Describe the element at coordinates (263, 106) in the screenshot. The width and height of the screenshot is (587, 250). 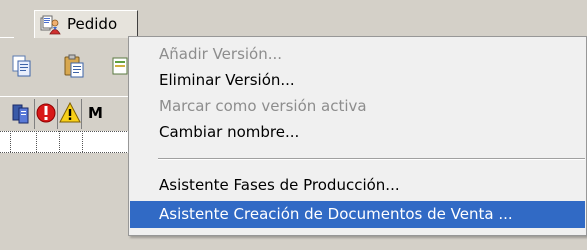
I see `menu-item-label: Marcar como versión activa` at that location.